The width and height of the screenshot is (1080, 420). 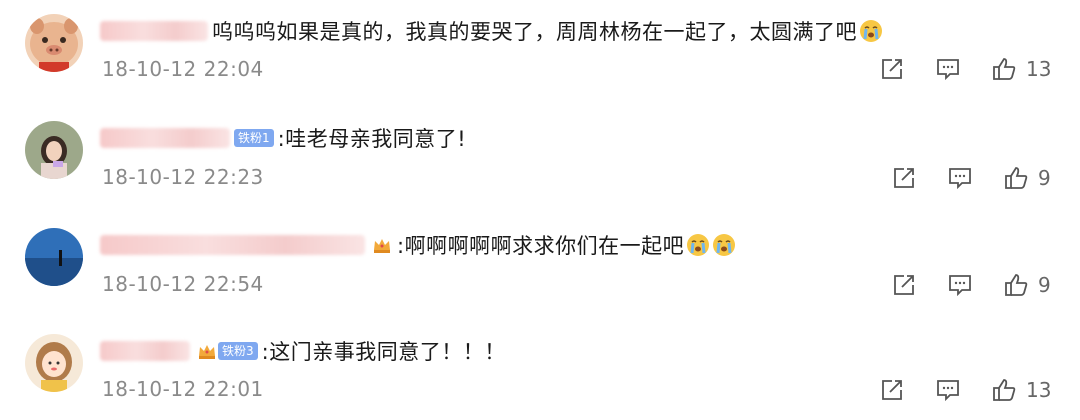 What do you see at coordinates (183, 284) in the screenshot?
I see `timestamp: 18-10-12 22:54` at bounding box center [183, 284].